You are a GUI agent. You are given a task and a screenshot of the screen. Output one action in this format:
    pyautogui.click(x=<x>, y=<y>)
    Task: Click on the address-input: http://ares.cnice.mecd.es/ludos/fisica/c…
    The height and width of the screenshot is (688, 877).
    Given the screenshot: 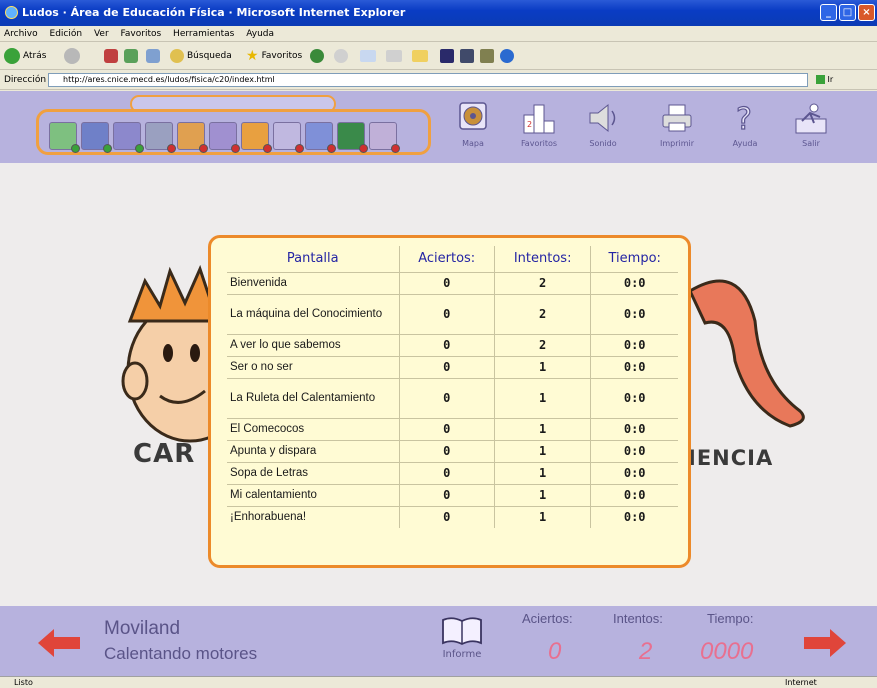 What is the action you would take?
    pyautogui.click(x=428, y=80)
    